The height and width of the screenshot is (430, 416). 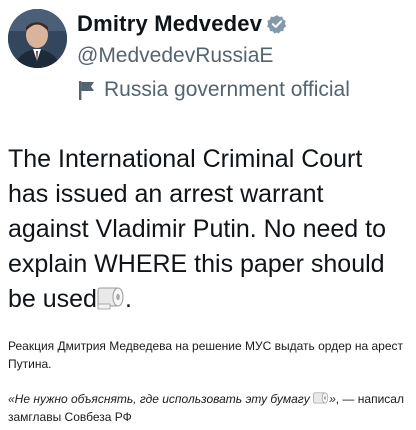 I want to click on government-label: Russia government official, so click(x=213, y=90).